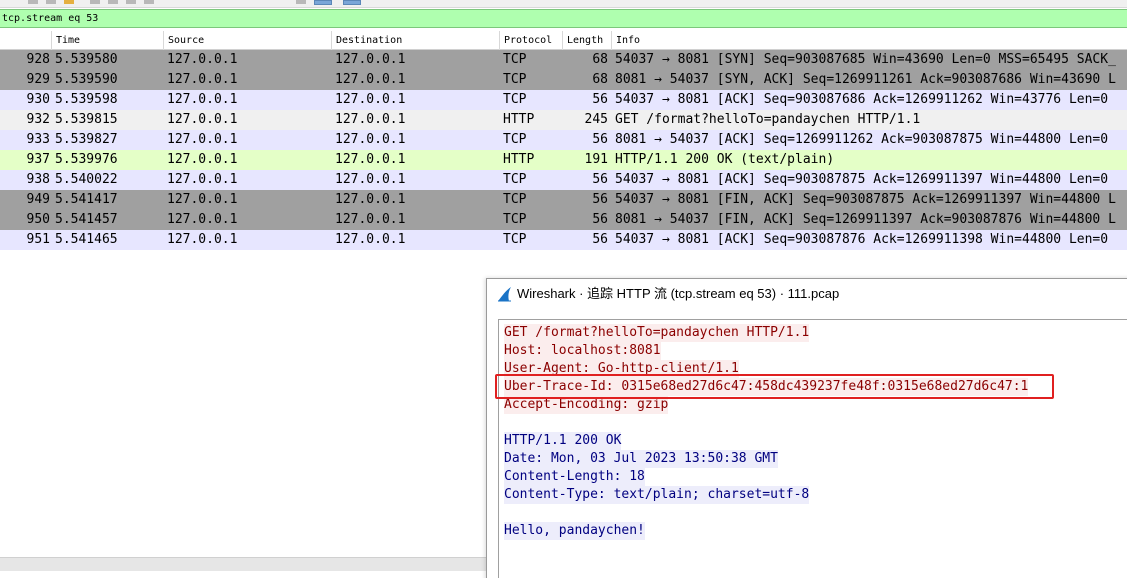 This screenshot has height=578, width=1127. I want to click on packet-time: 5.539590, so click(86, 79).